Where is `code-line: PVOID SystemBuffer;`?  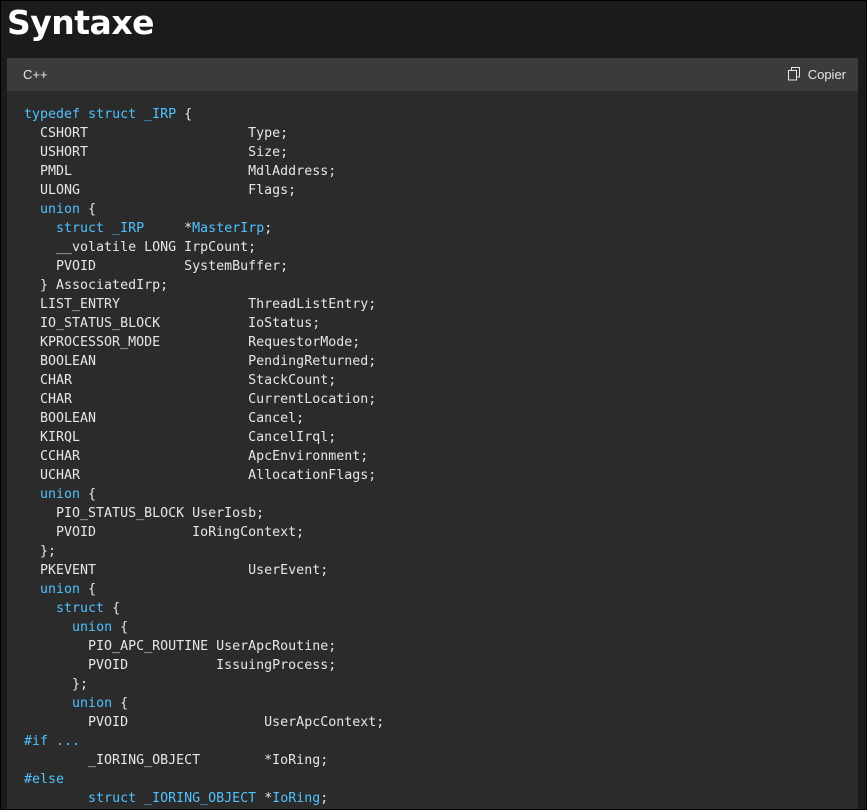 code-line: PVOID SystemBuffer; is located at coordinates (156, 266).